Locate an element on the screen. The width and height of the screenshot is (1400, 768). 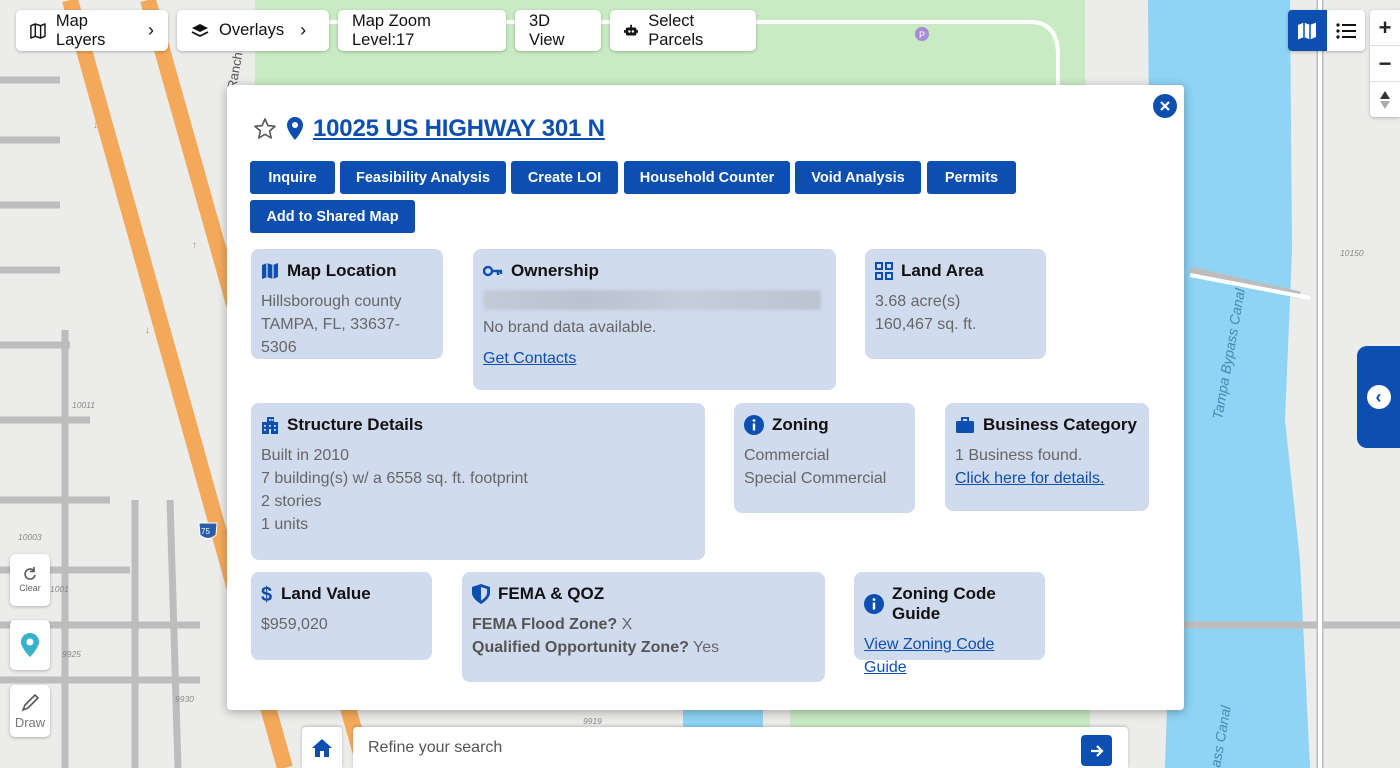
close-button is located at coordinates (1165, 106).